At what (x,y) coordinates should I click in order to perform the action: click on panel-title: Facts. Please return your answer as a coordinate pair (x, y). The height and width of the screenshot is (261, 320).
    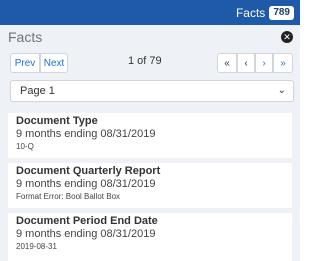
    Looking at the image, I should click on (25, 37).